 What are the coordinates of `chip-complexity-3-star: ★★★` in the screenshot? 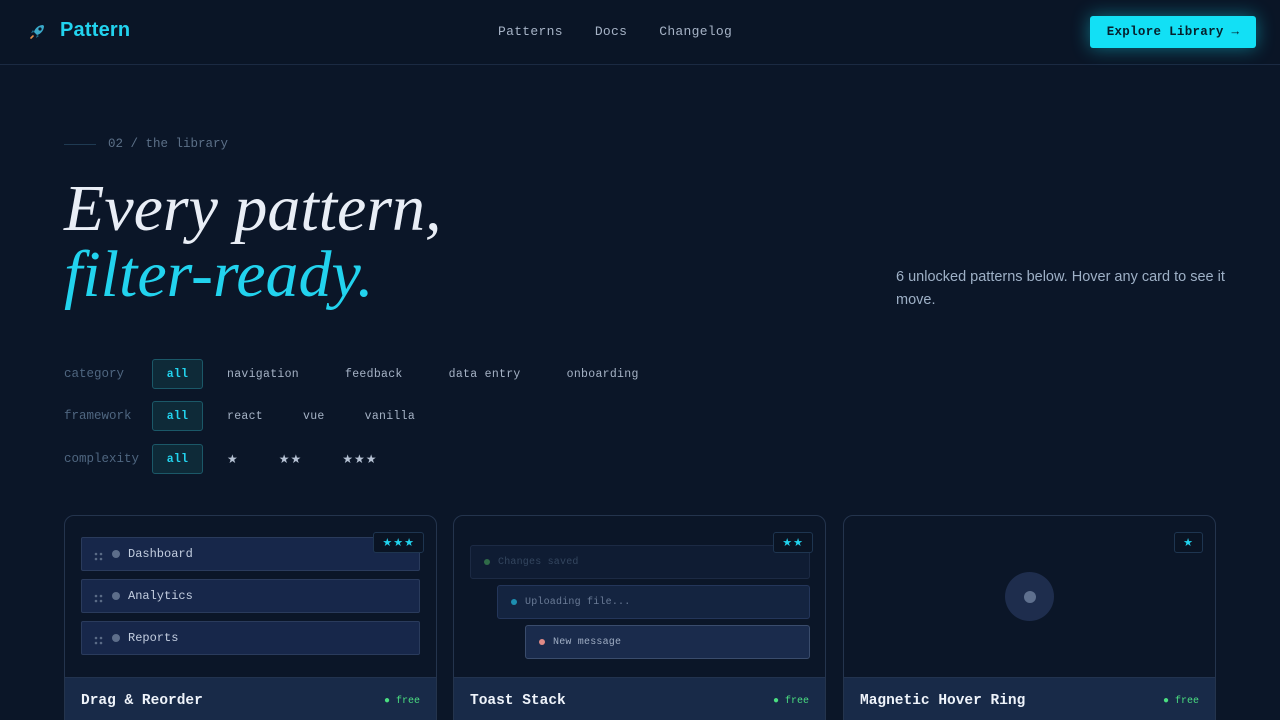 It's located at (359, 459).